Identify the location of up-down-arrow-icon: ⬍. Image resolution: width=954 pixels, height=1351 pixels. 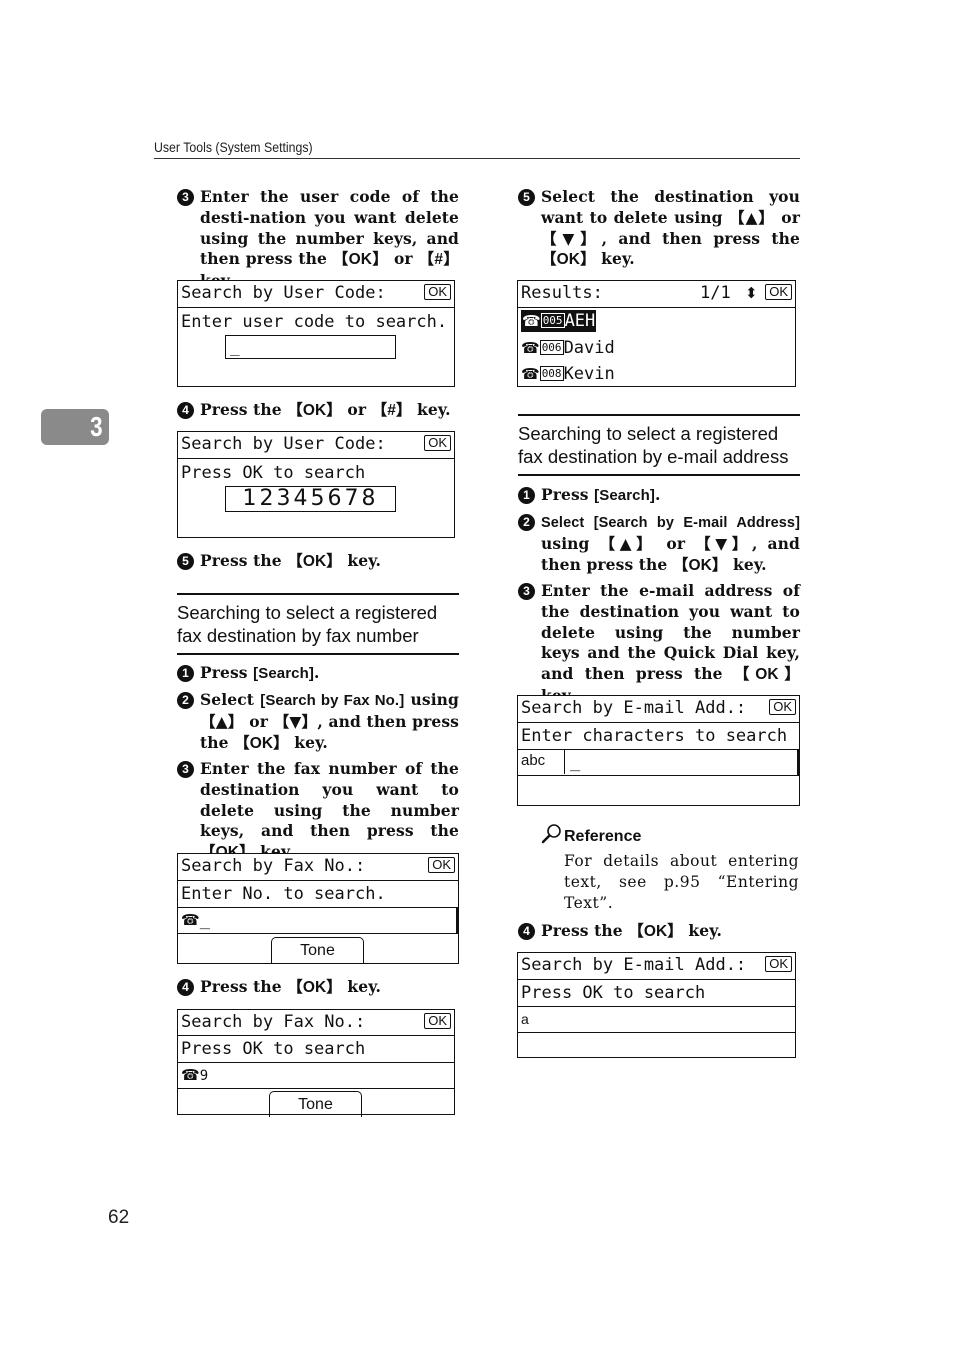
(751, 293).